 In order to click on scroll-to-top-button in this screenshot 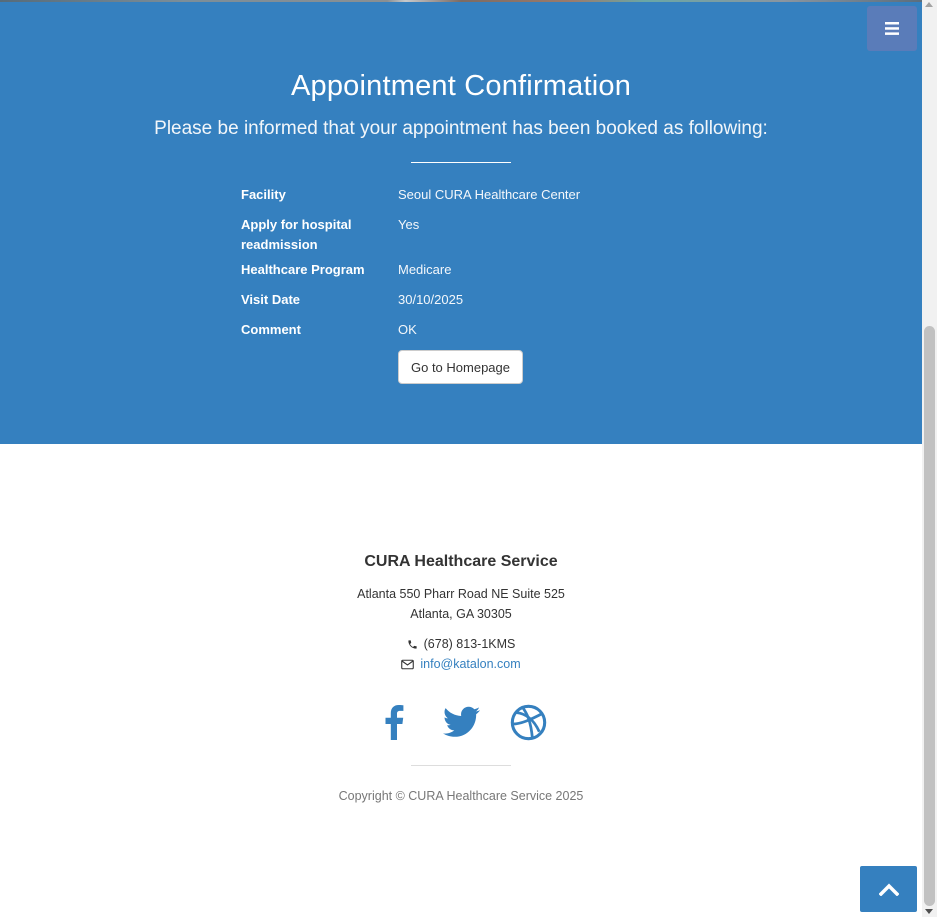, I will do `click(888, 889)`.